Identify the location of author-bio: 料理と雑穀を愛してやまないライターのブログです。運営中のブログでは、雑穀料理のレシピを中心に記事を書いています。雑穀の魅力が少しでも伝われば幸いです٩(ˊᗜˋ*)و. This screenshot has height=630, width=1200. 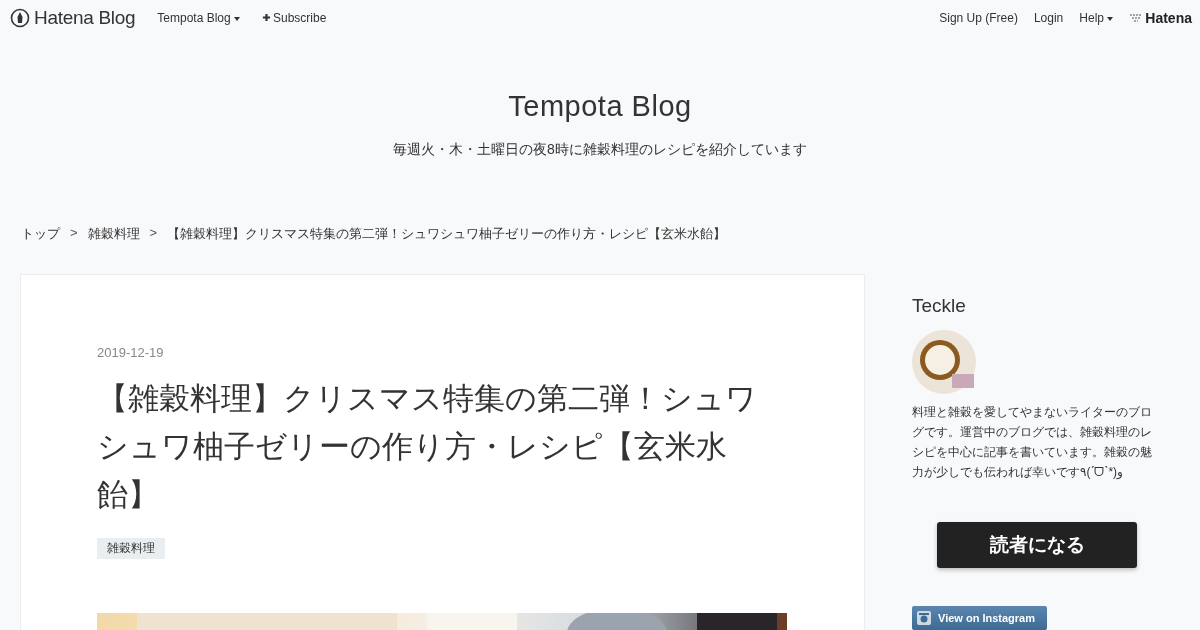
(1032, 442).